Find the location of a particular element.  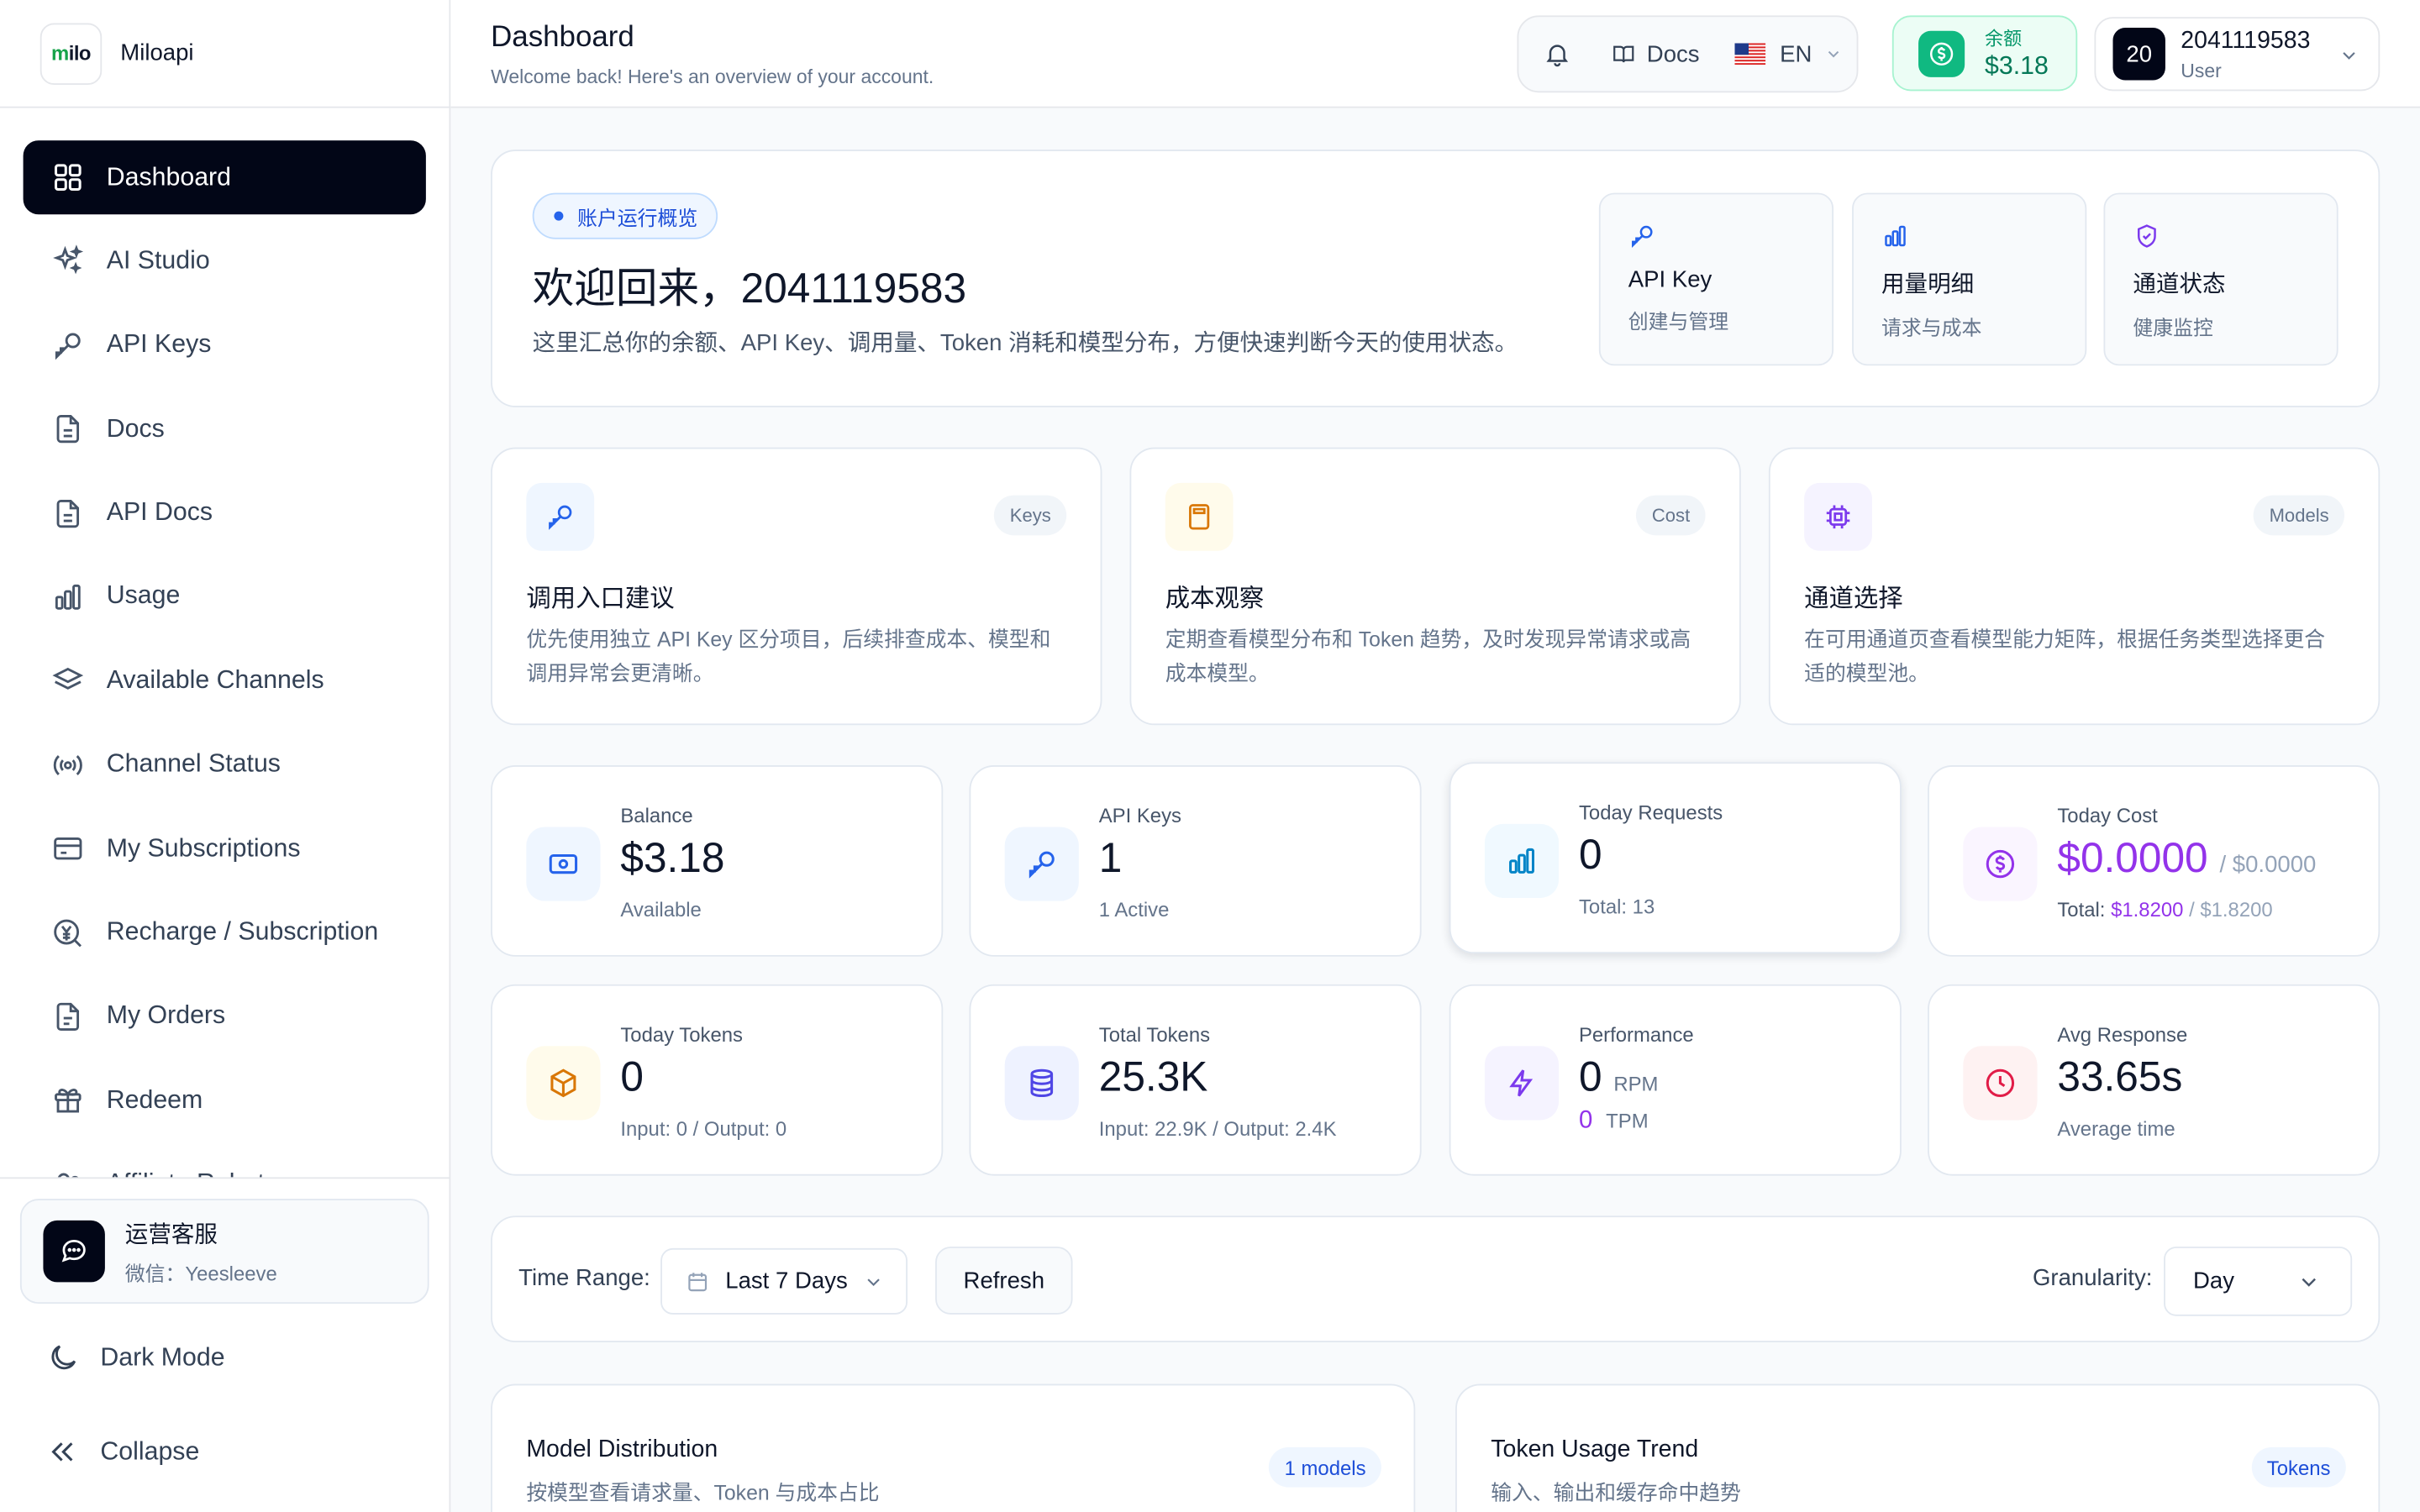

stat-label: Performance is located at coordinates (1636, 1034).